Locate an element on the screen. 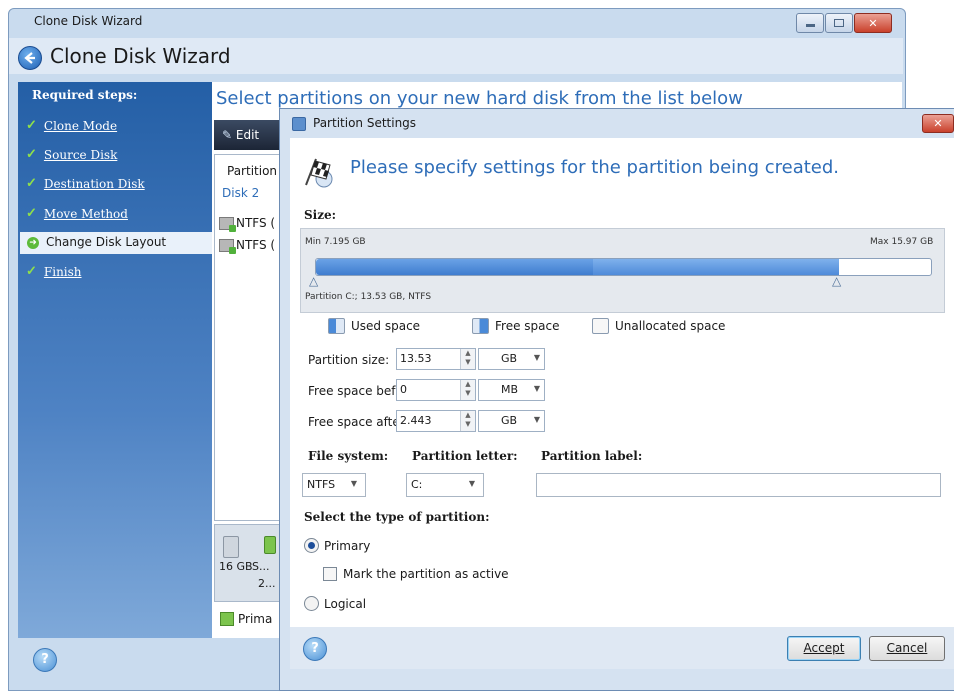 Image resolution: width=954 pixels, height=691 pixels. checkered-flag-icon is located at coordinates (319, 172).